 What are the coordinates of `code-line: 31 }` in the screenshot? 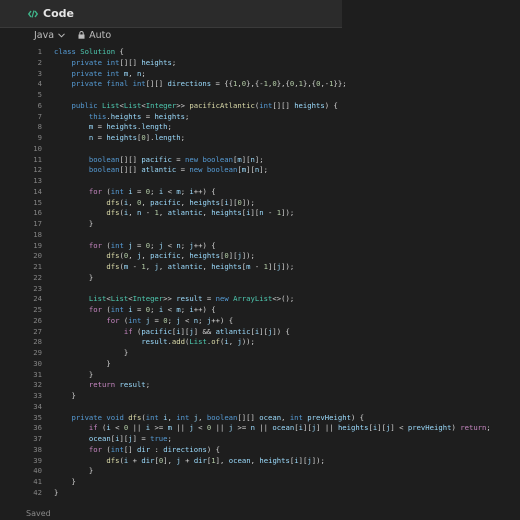 It's located at (260, 374).